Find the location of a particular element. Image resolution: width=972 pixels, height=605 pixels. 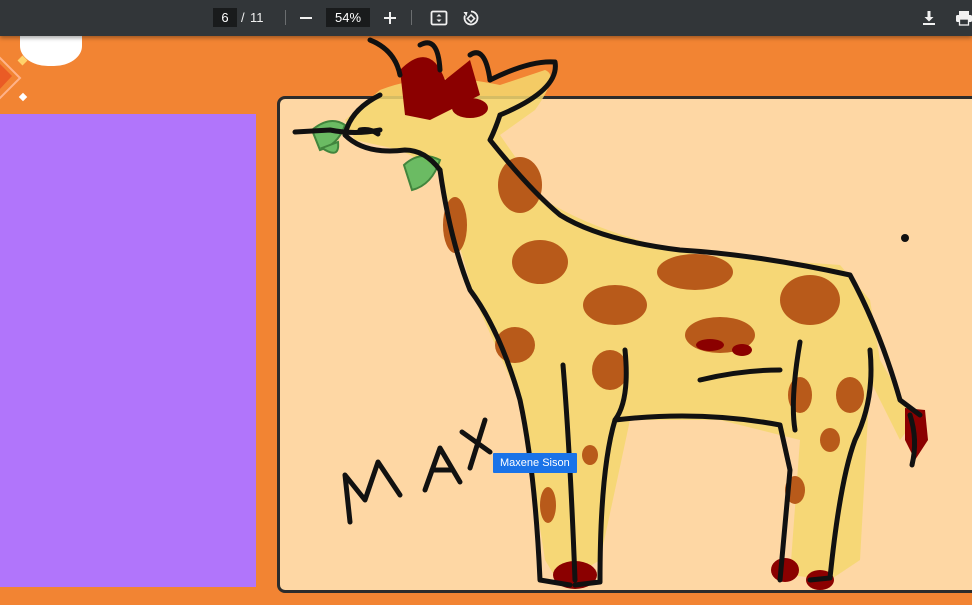

zoom-in-button is located at coordinates (390, 18).